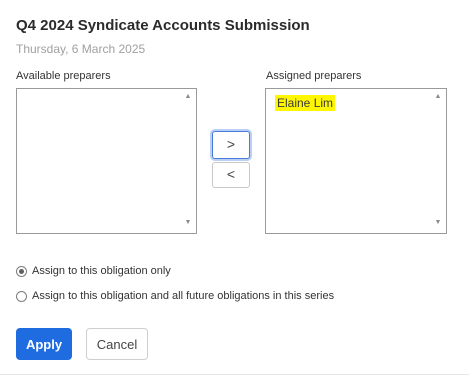 Image resolution: width=469 pixels, height=377 pixels. What do you see at coordinates (117, 344) in the screenshot?
I see `cancel-button: Cancel` at bounding box center [117, 344].